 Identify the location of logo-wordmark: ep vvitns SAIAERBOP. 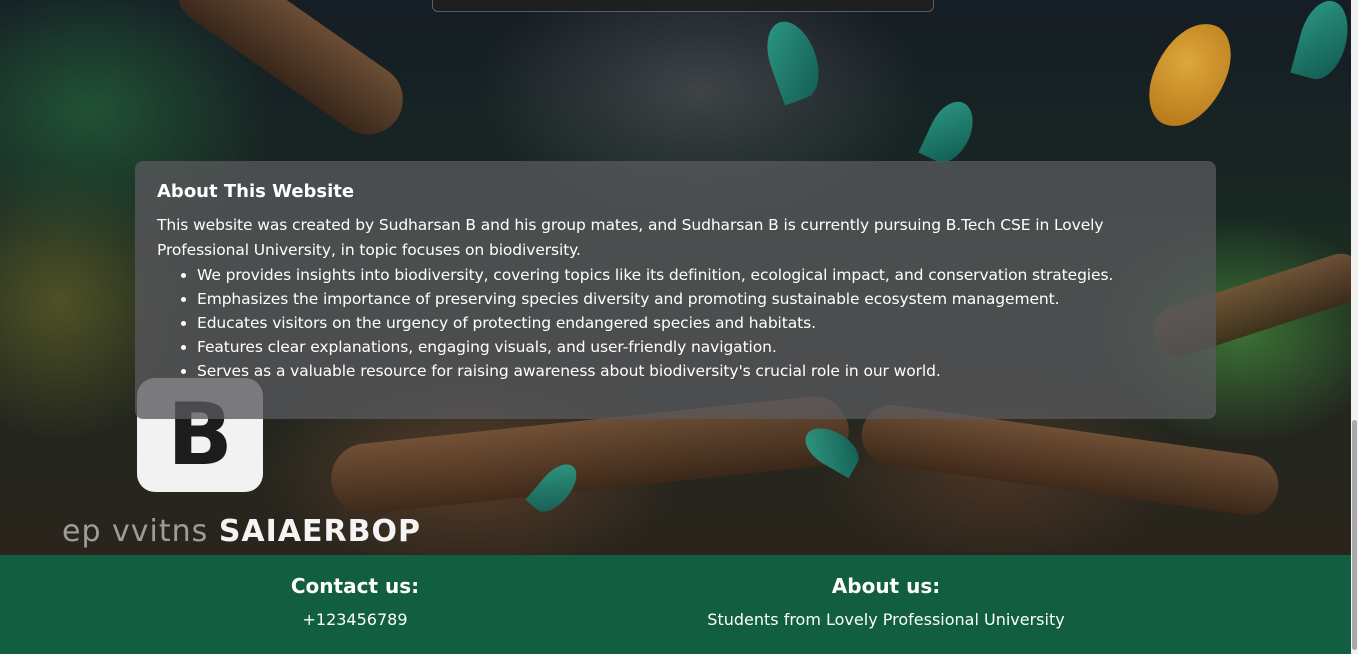
(241, 531).